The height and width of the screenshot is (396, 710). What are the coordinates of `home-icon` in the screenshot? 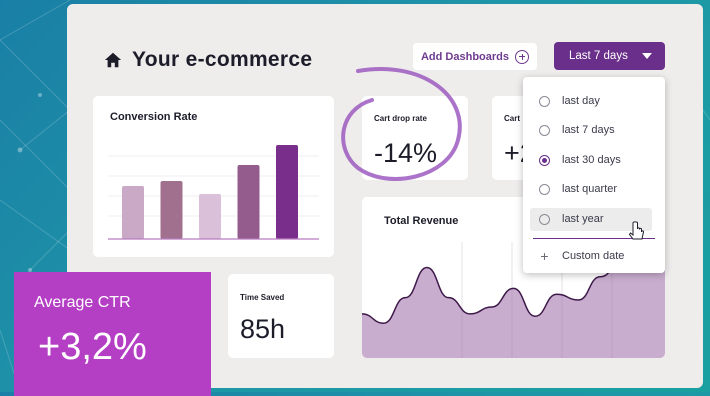 It's located at (113, 60).